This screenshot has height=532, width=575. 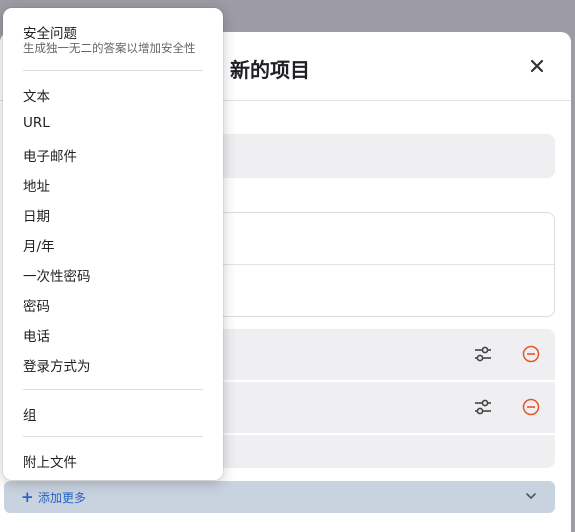 I want to click on plus-icon: +, so click(x=27, y=497).